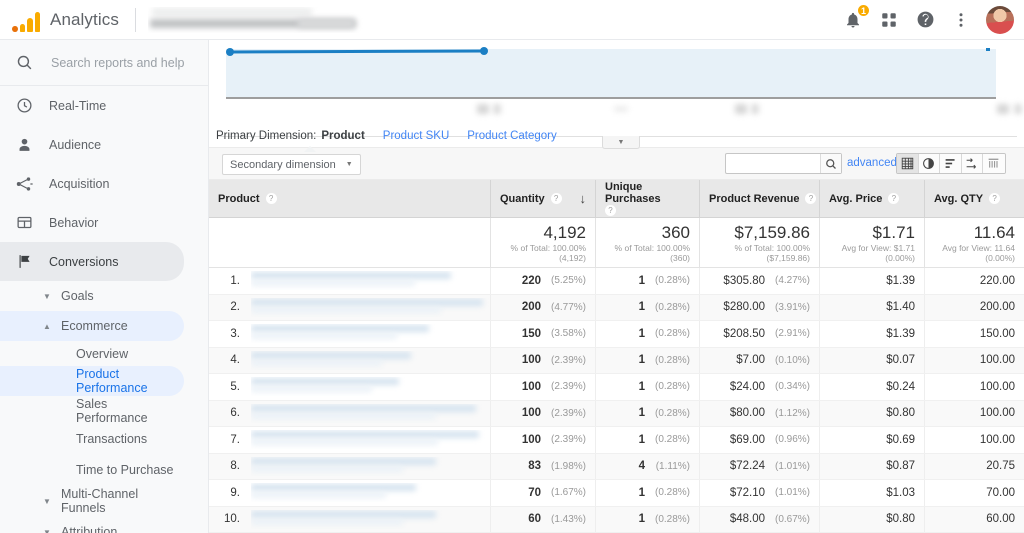  I want to click on cell-product: 9., so click(349, 493).